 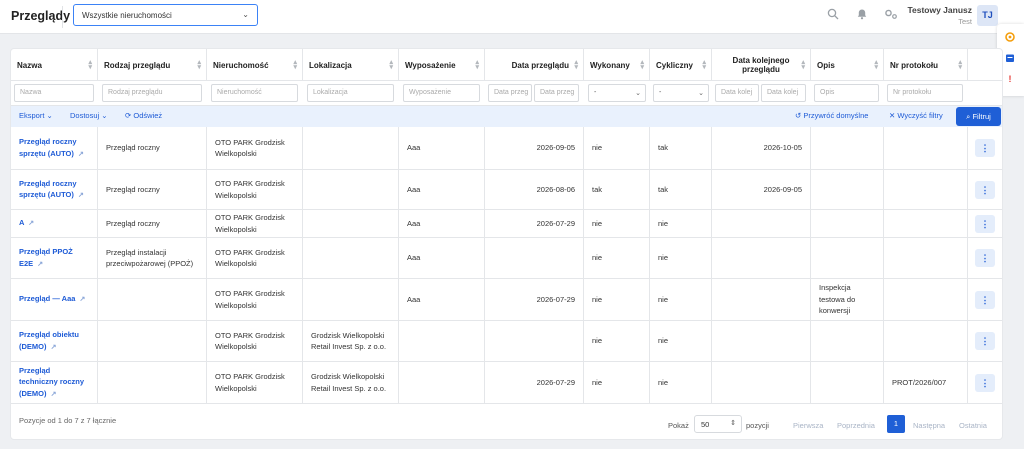 I want to click on row-name-link: Przegląd — Aaa ↗, so click(x=54, y=299).